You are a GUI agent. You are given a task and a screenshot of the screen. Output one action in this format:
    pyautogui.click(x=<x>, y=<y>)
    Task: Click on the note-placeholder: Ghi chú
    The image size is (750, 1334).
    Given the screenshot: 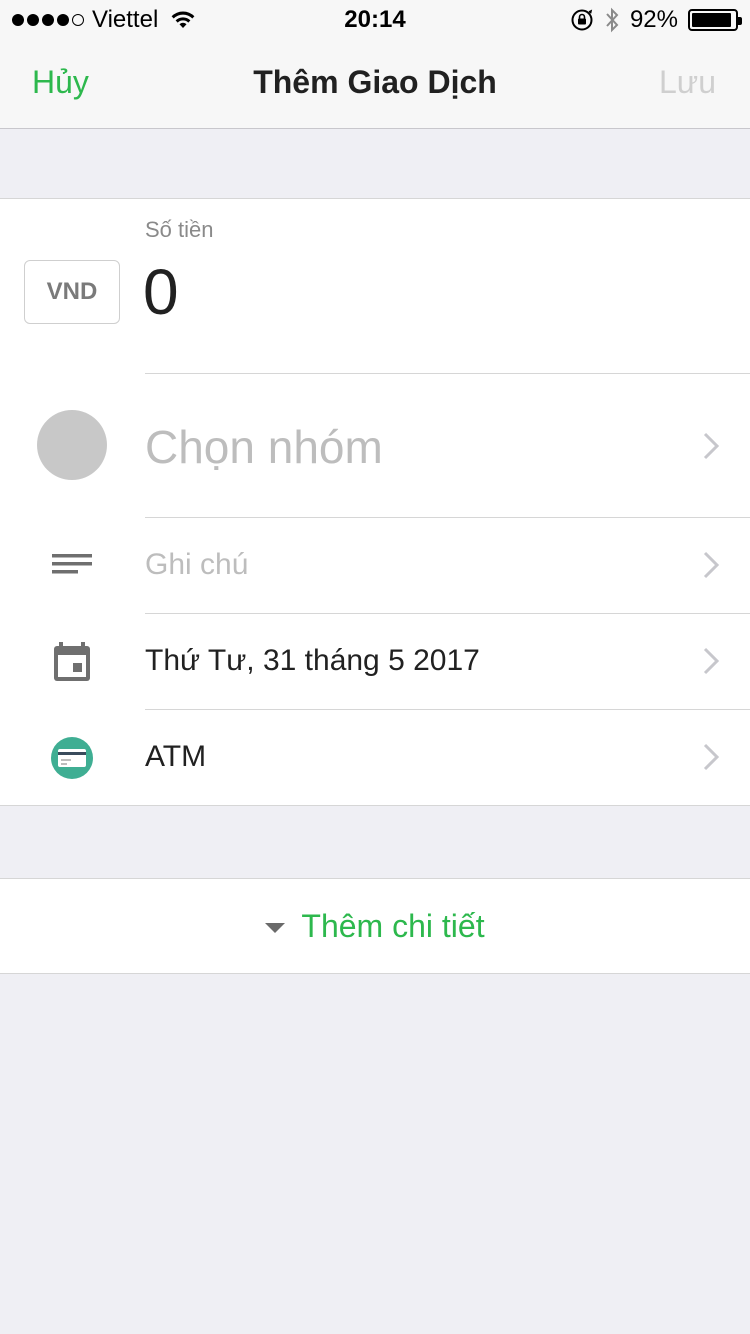 What is the action you would take?
    pyautogui.click(x=197, y=564)
    